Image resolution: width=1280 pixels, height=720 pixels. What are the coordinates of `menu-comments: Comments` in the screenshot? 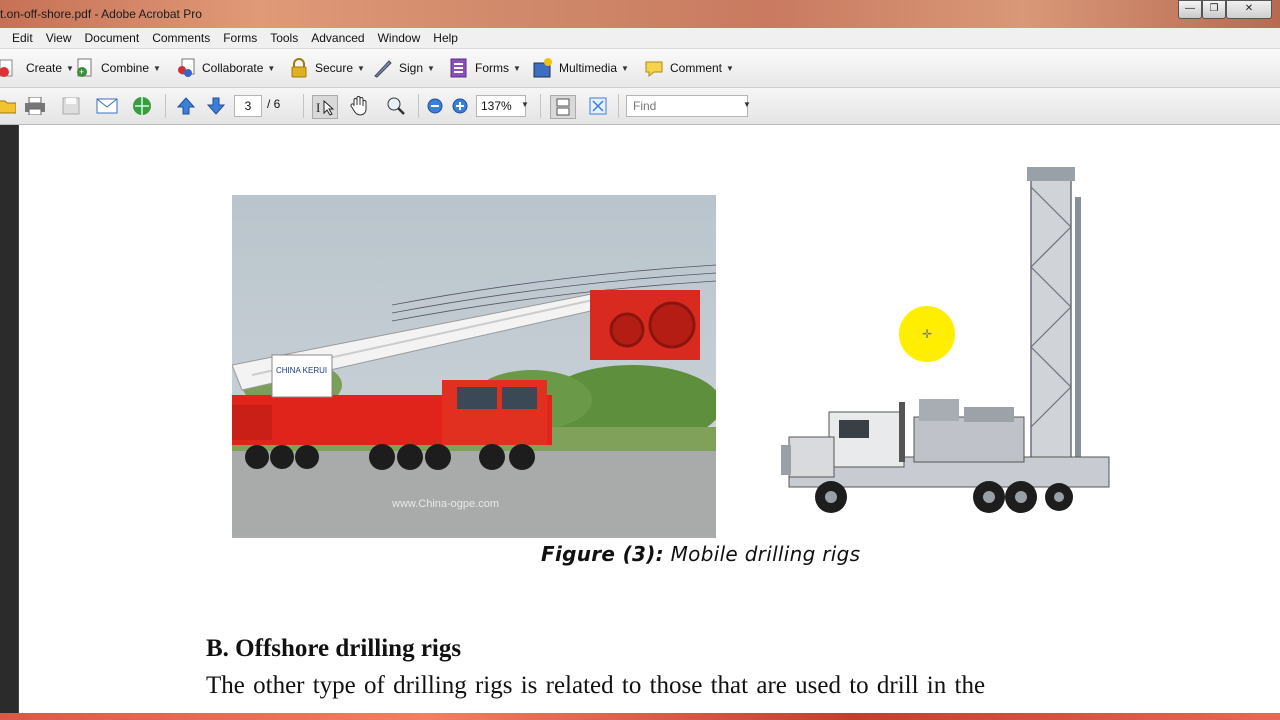 It's located at (181, 38).